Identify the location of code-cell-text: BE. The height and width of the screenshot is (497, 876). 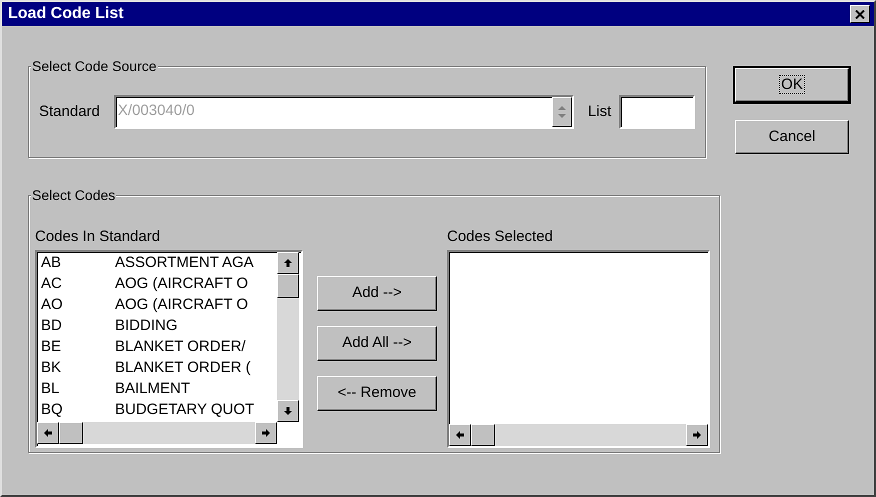
(51, 347).